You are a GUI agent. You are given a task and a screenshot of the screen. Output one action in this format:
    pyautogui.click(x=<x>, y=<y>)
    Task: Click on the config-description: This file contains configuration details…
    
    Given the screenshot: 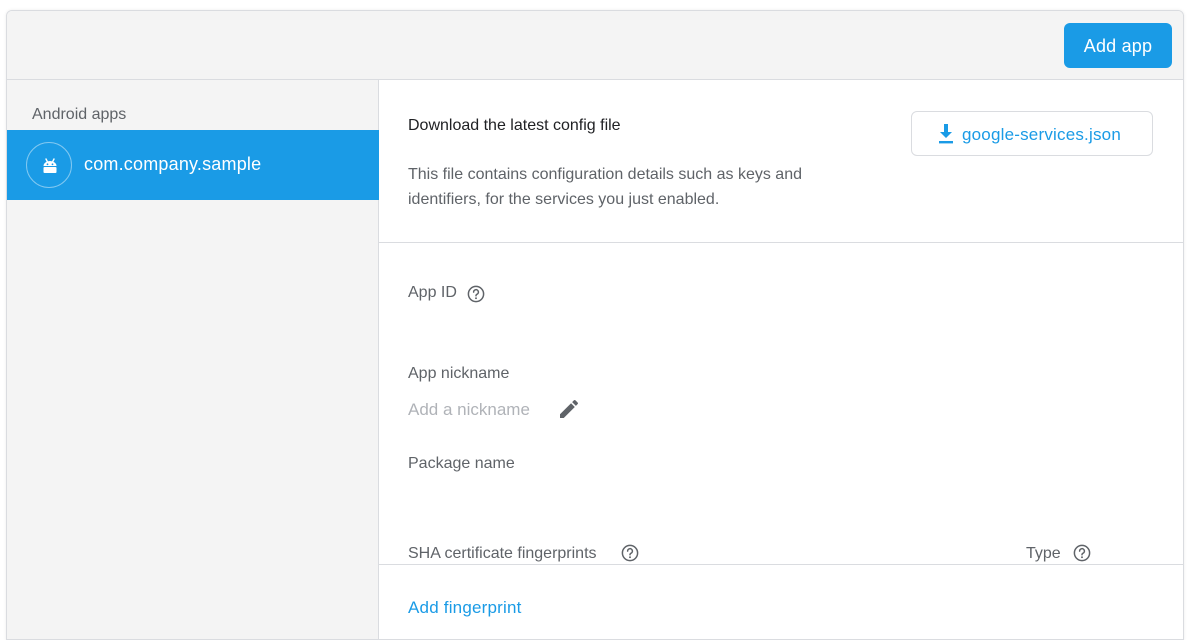 What is the action you would take?
    pyautogui.click(x=605, y=187)
    